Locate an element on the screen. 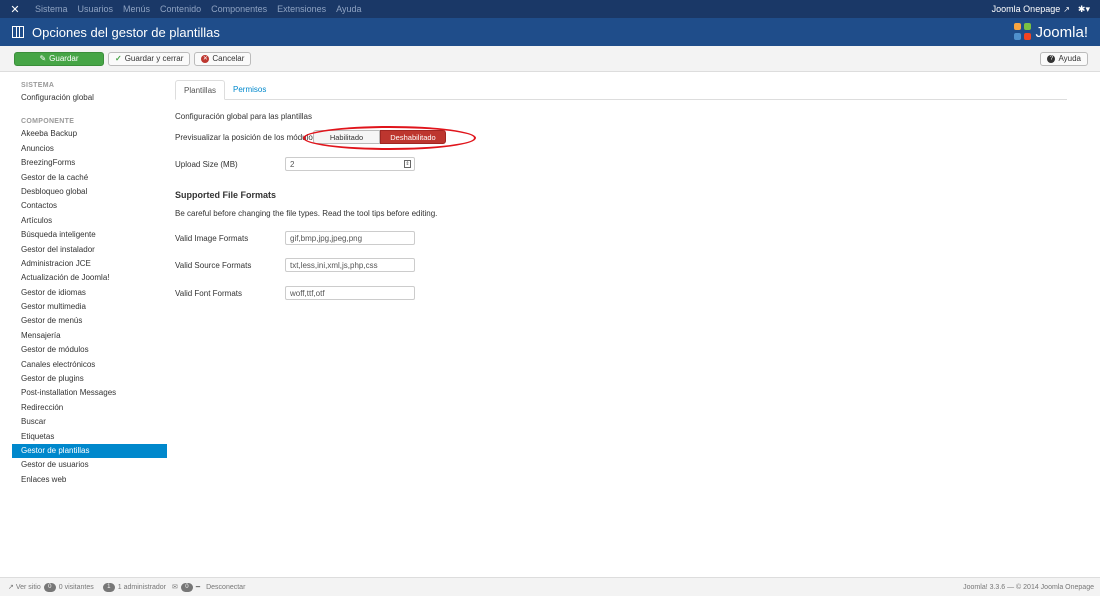 This screenshot has height=596, width=1100. sidebar-item-component: Redirección is located at coordinates (89, 408).